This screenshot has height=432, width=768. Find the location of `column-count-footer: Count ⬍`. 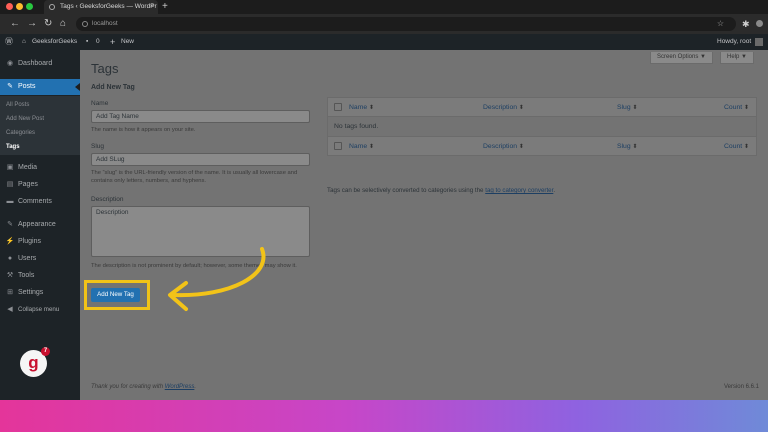

column-count-footer: Count ⬍ is located at coordinates (736, 147).